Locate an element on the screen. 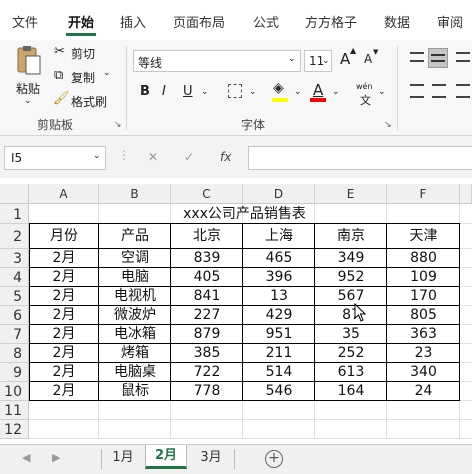  row-header: 3 is located at coordinates (14, 258).